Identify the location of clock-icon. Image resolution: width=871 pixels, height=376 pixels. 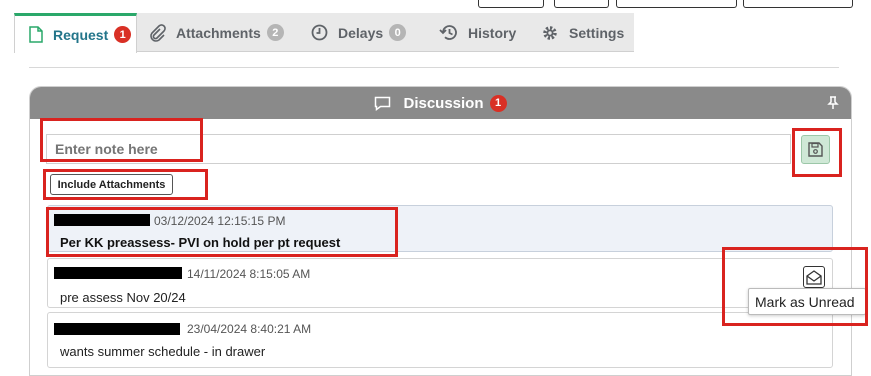
(319, 32).